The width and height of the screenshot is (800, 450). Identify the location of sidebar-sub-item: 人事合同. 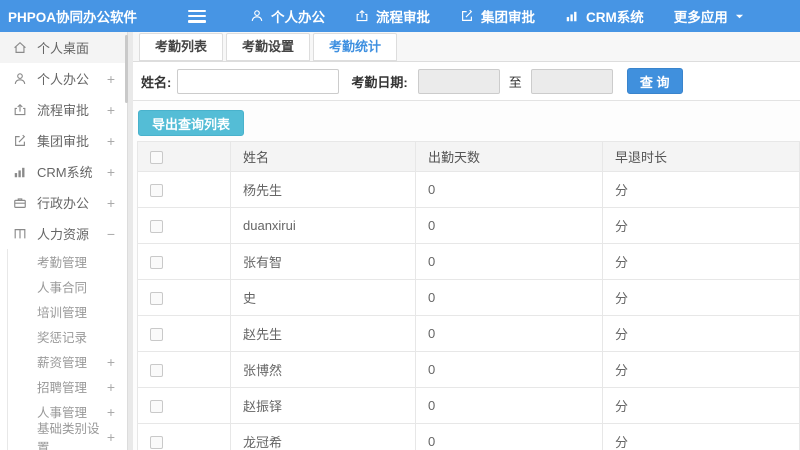
(63, 286).